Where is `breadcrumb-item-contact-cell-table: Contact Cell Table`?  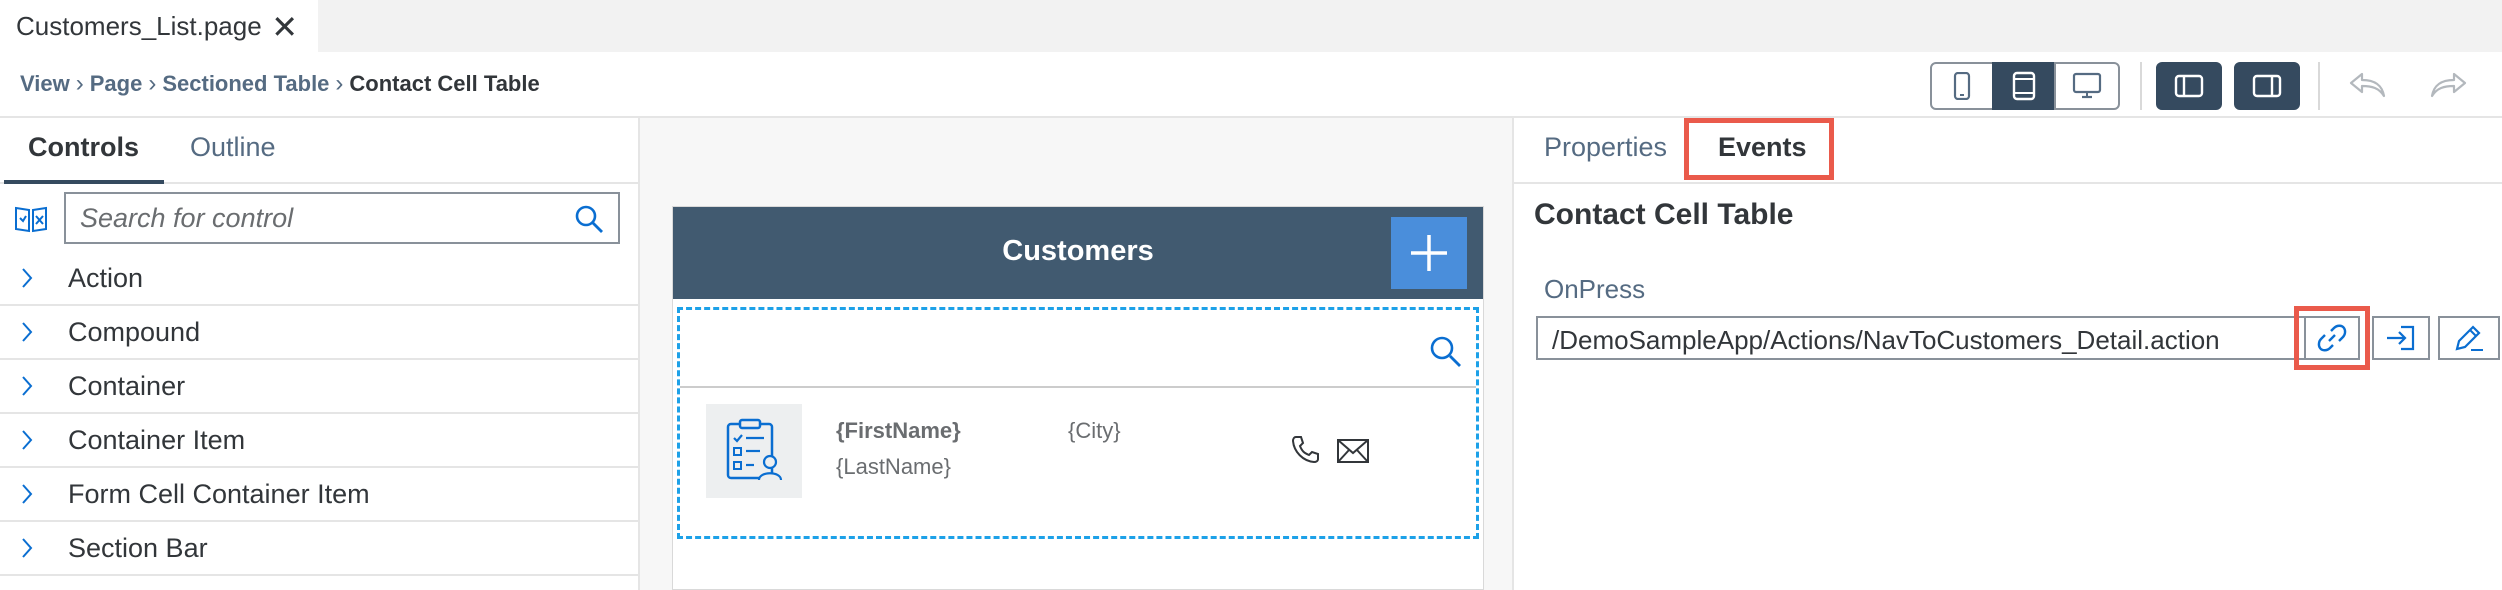 breadcrumb-item-contact-cell-table: Contact Cell Table is located at coordinates (444, 83).